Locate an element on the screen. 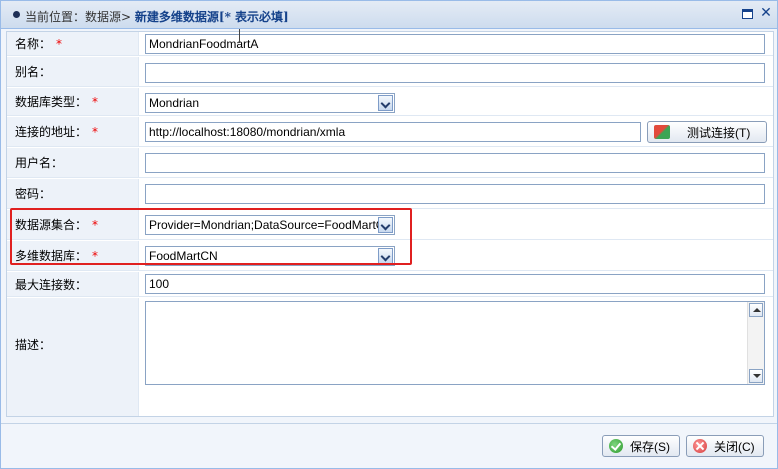  footer-bar: 保存(S) 关闭(C) is located at coordinates (389, 445).